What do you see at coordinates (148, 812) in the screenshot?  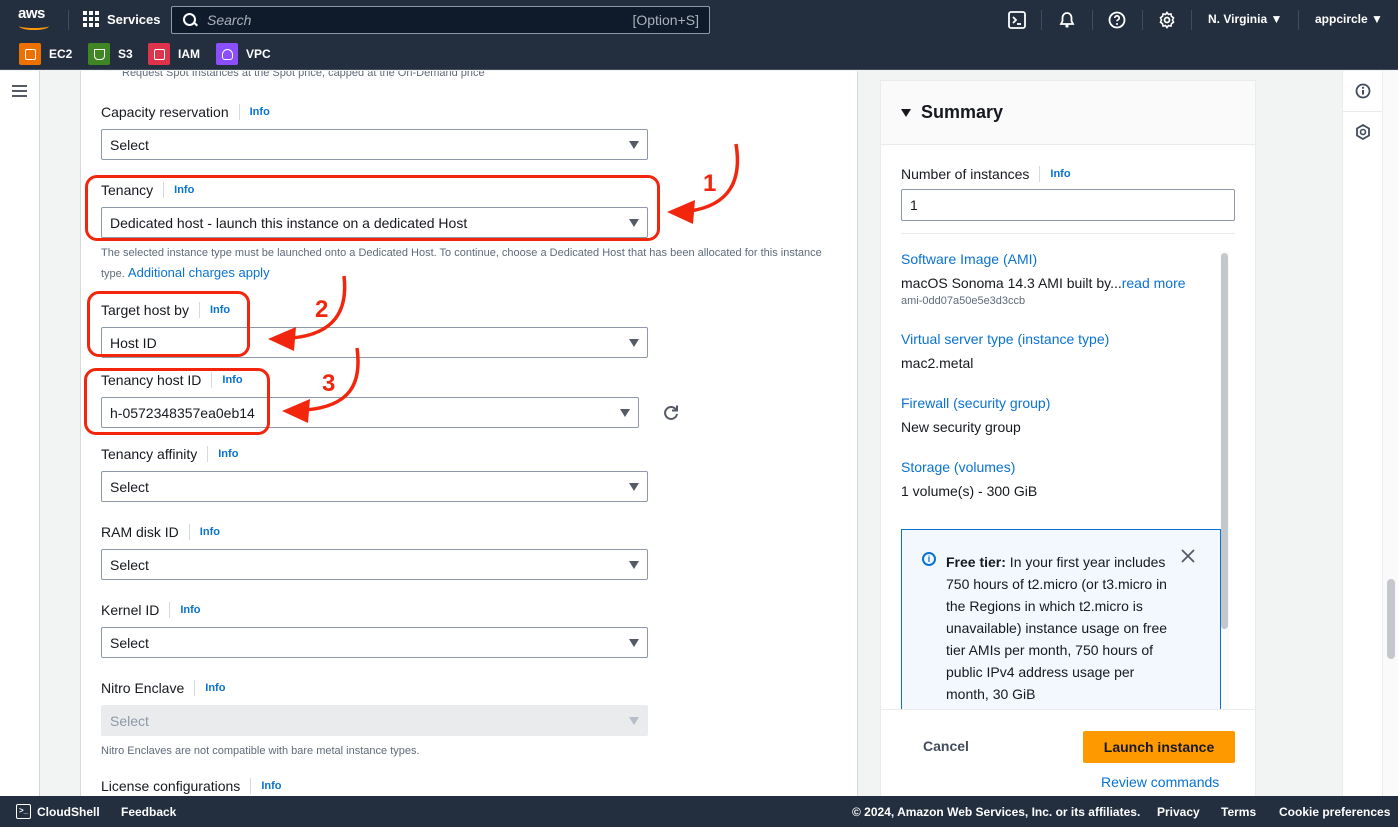 I see `feedback-button: Feedback` at bounding box center [148, 812].